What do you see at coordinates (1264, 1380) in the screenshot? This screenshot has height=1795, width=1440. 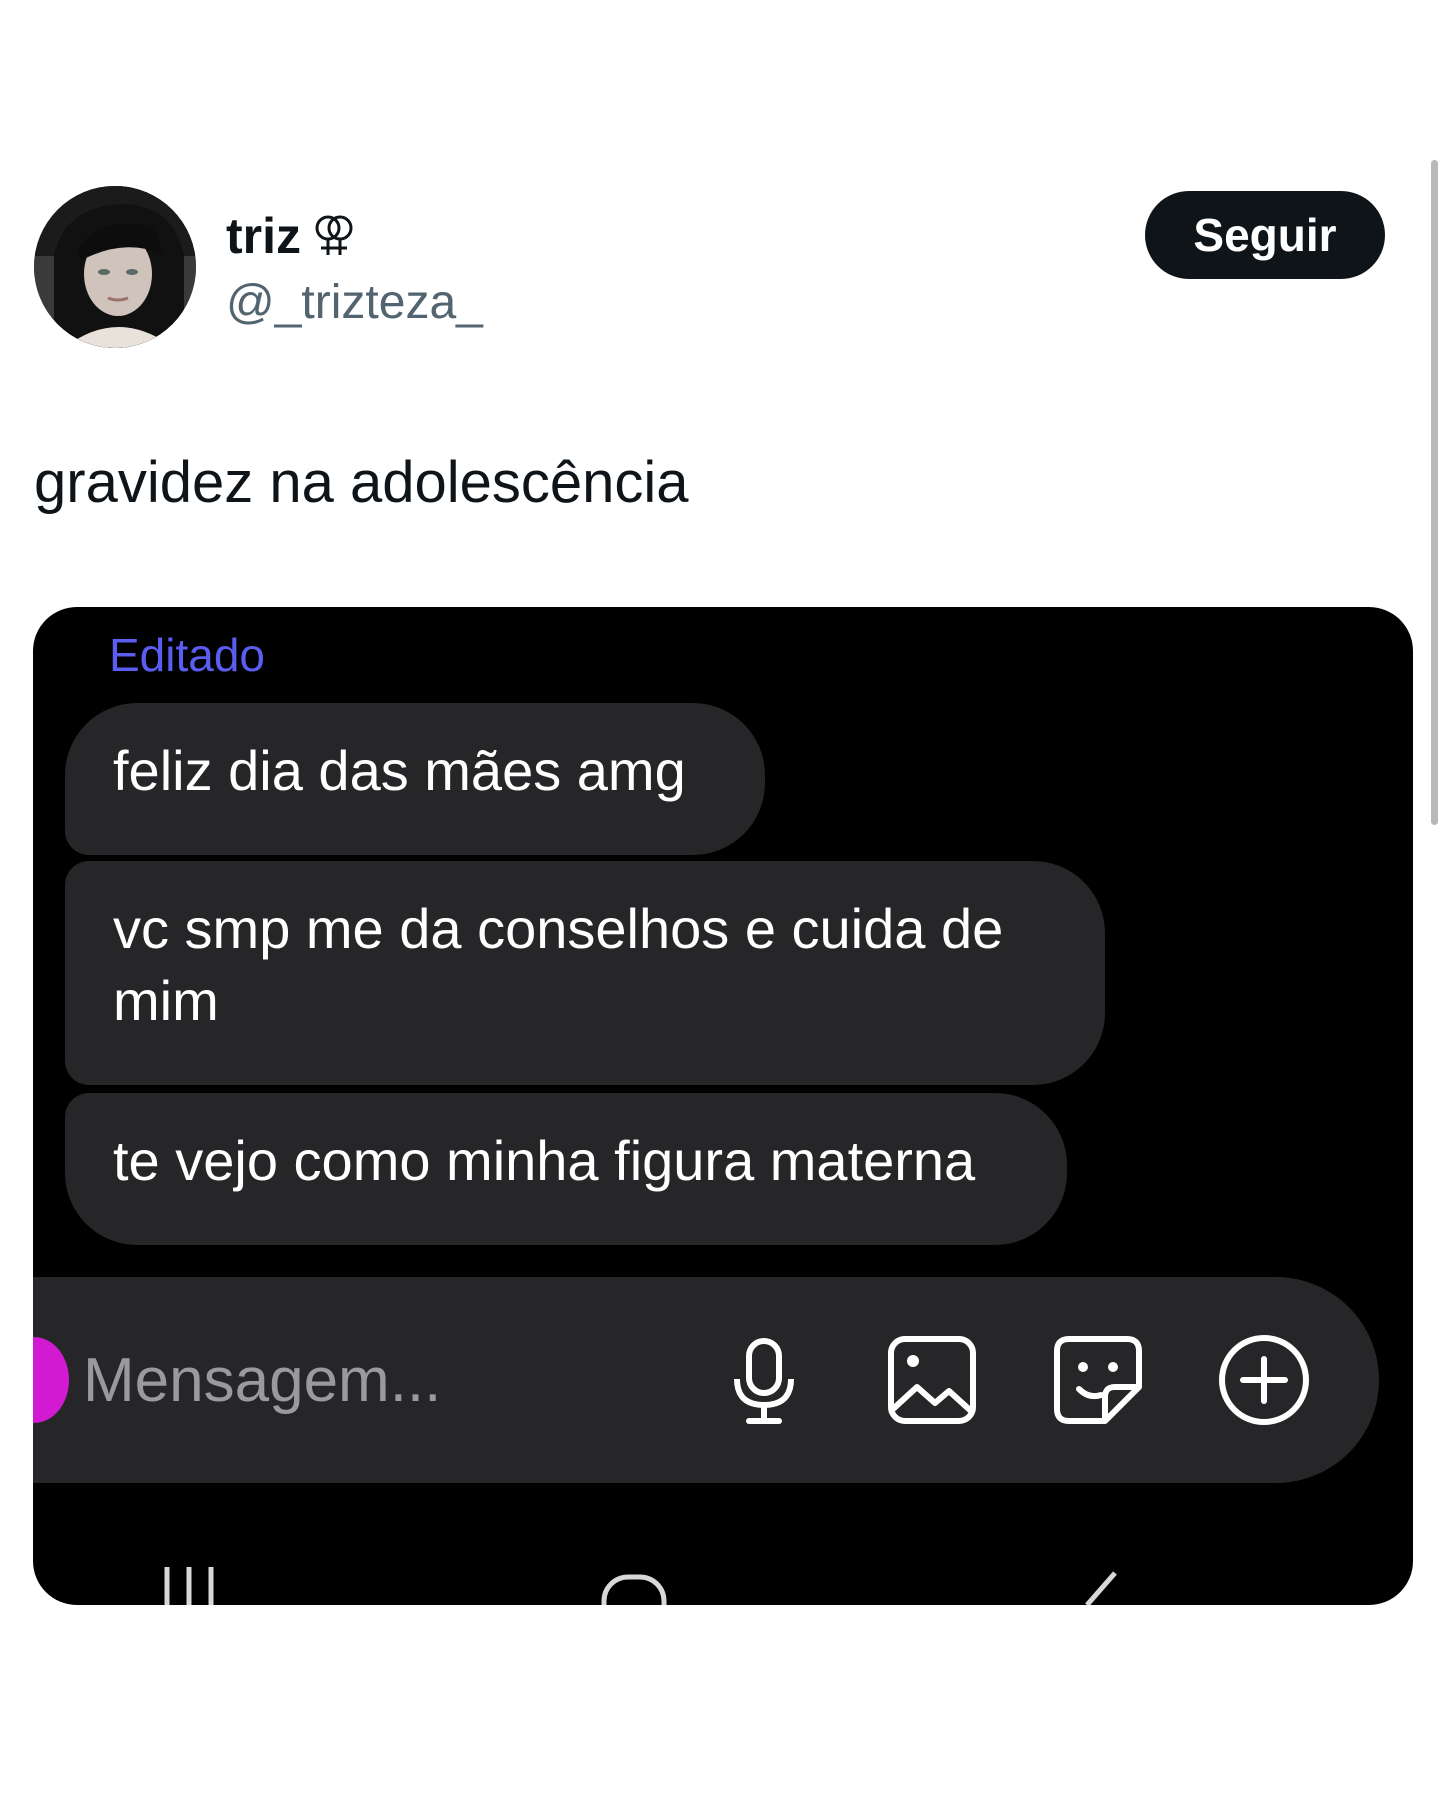 I see `plus-circle-icon` at bounding box center [1264, 1380].